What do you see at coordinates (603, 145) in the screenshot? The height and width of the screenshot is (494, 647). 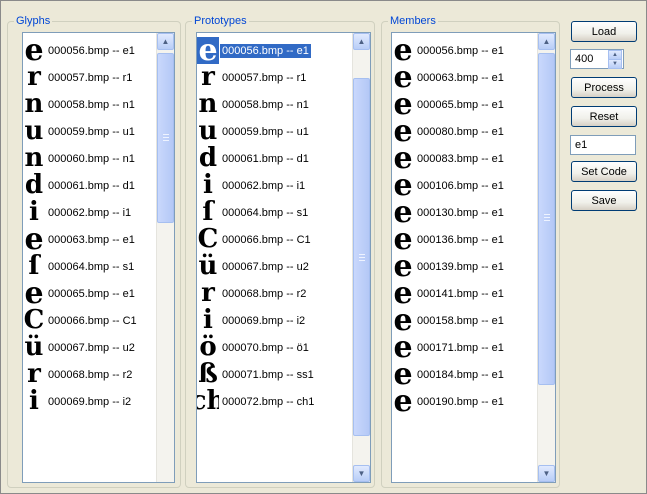 I see `code-input: e1` at bounding box center [603, 145].